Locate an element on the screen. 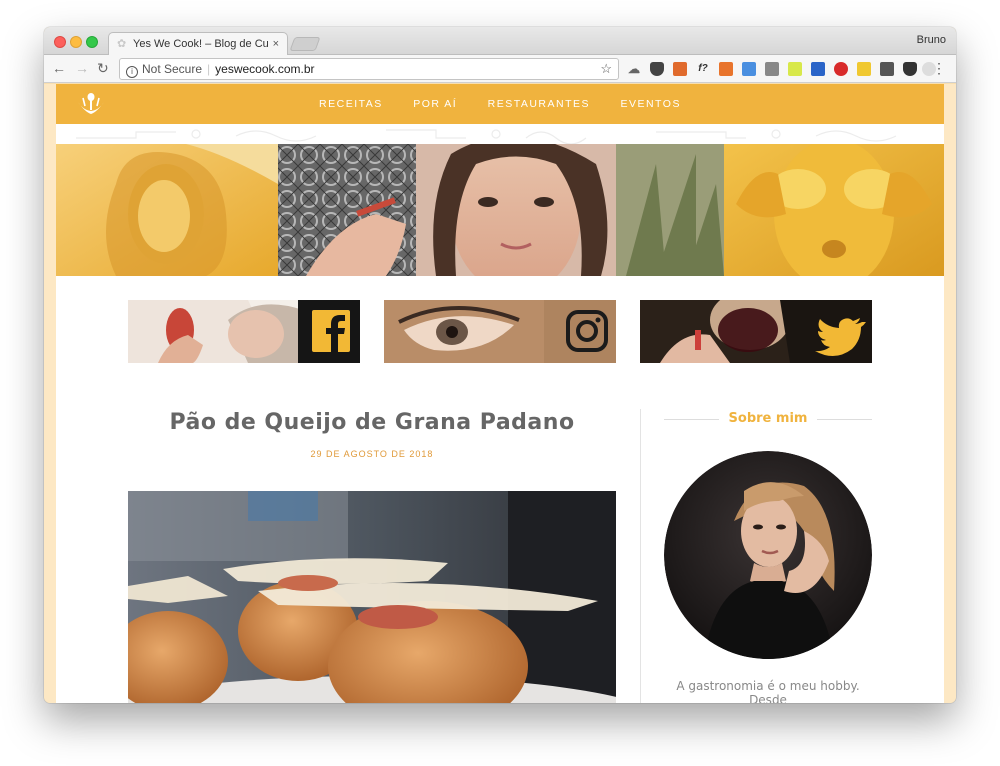  facebook-link is located at coordinates (244, 331).